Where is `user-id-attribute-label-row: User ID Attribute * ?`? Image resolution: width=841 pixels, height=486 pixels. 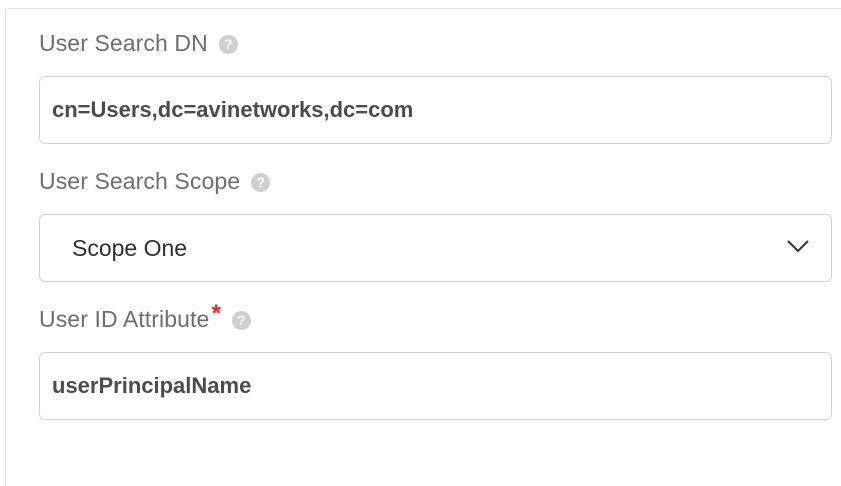 user-id-attribute-label-row: User ID Attribute * ? is located at coordinates (435, 317).